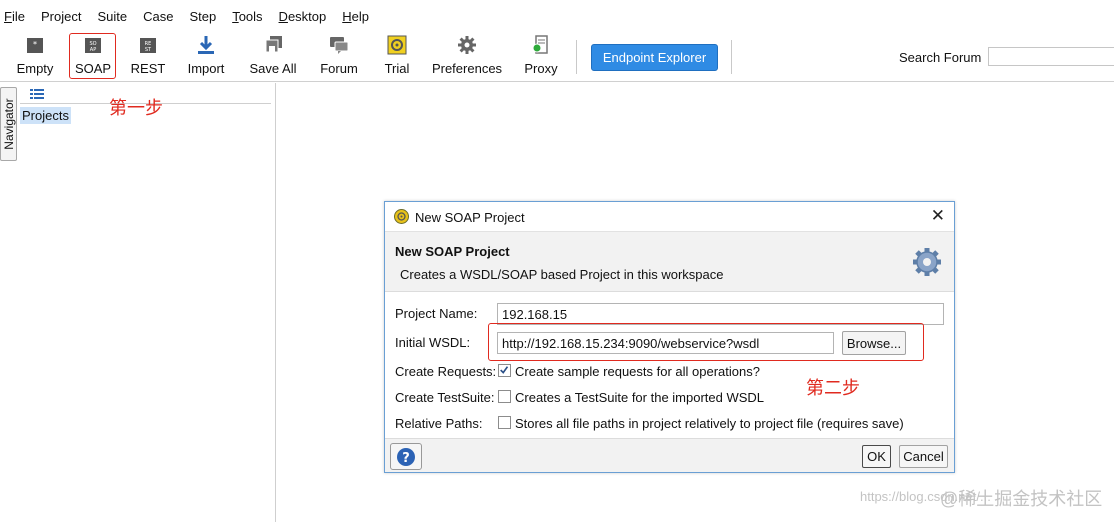 This screenshot has height=522, width=1114. What do you see at coordinates (206, 68) in the screenshot?
I see `import-label: Import` at bounding box center [206, 68].